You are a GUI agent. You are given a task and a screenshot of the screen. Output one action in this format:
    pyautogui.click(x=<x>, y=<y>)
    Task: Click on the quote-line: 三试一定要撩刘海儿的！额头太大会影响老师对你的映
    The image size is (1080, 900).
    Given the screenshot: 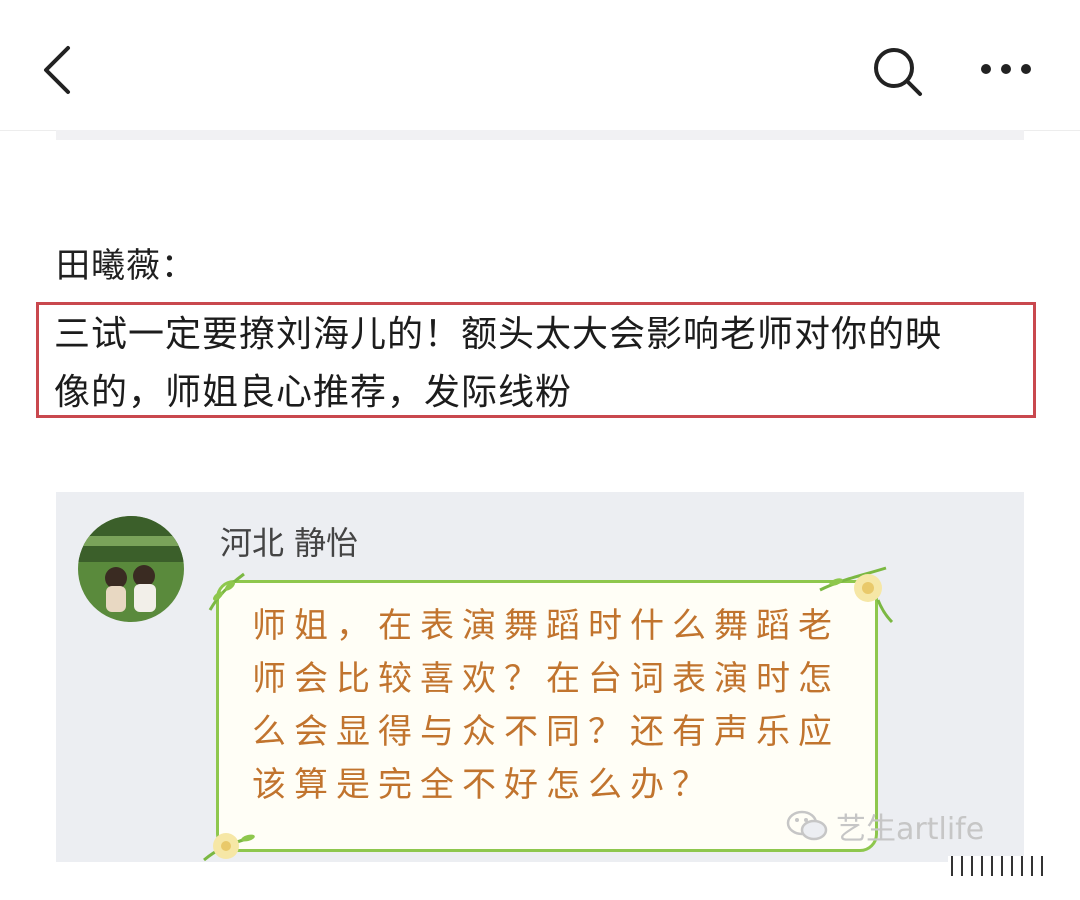 What is the action you would take?
    pyautogui.click(x=498, y=334)
    